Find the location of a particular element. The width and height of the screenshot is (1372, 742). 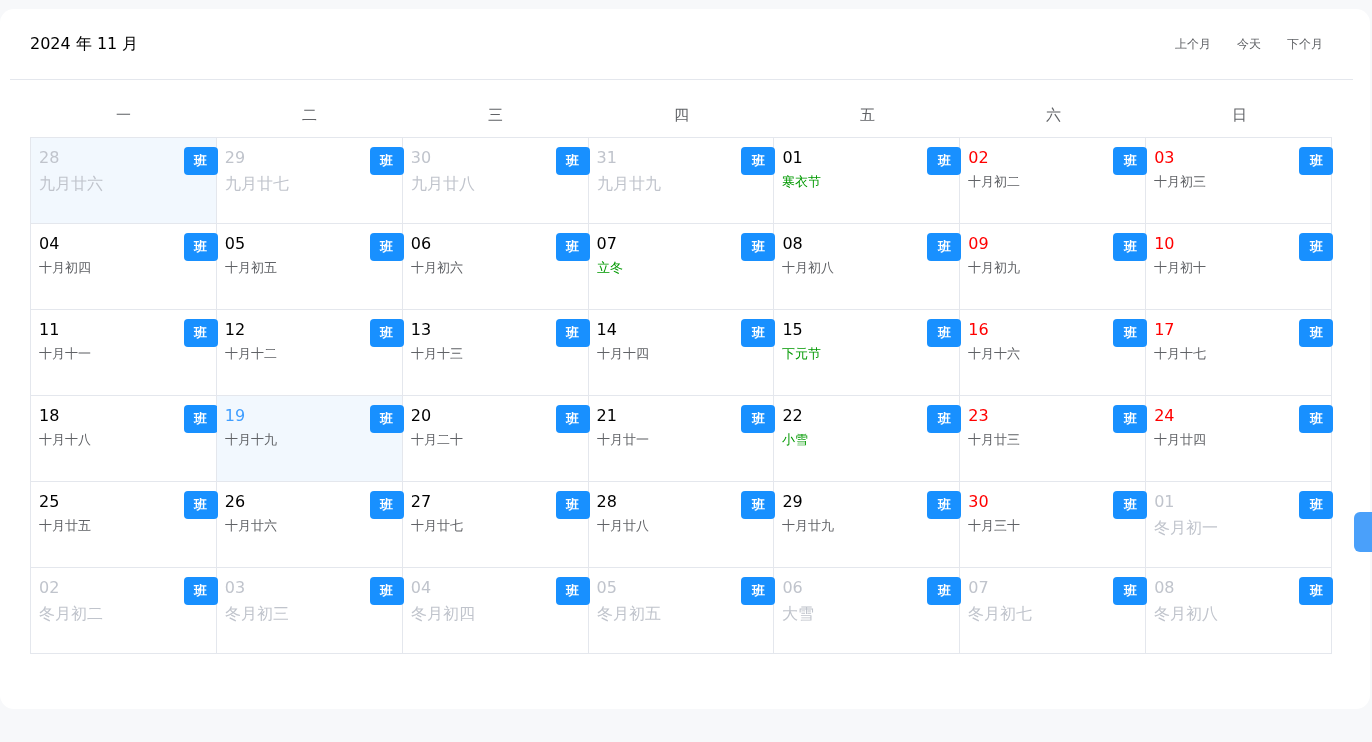

day-cell: 29 九月廿七 班 is located at coordinates (309, 180).